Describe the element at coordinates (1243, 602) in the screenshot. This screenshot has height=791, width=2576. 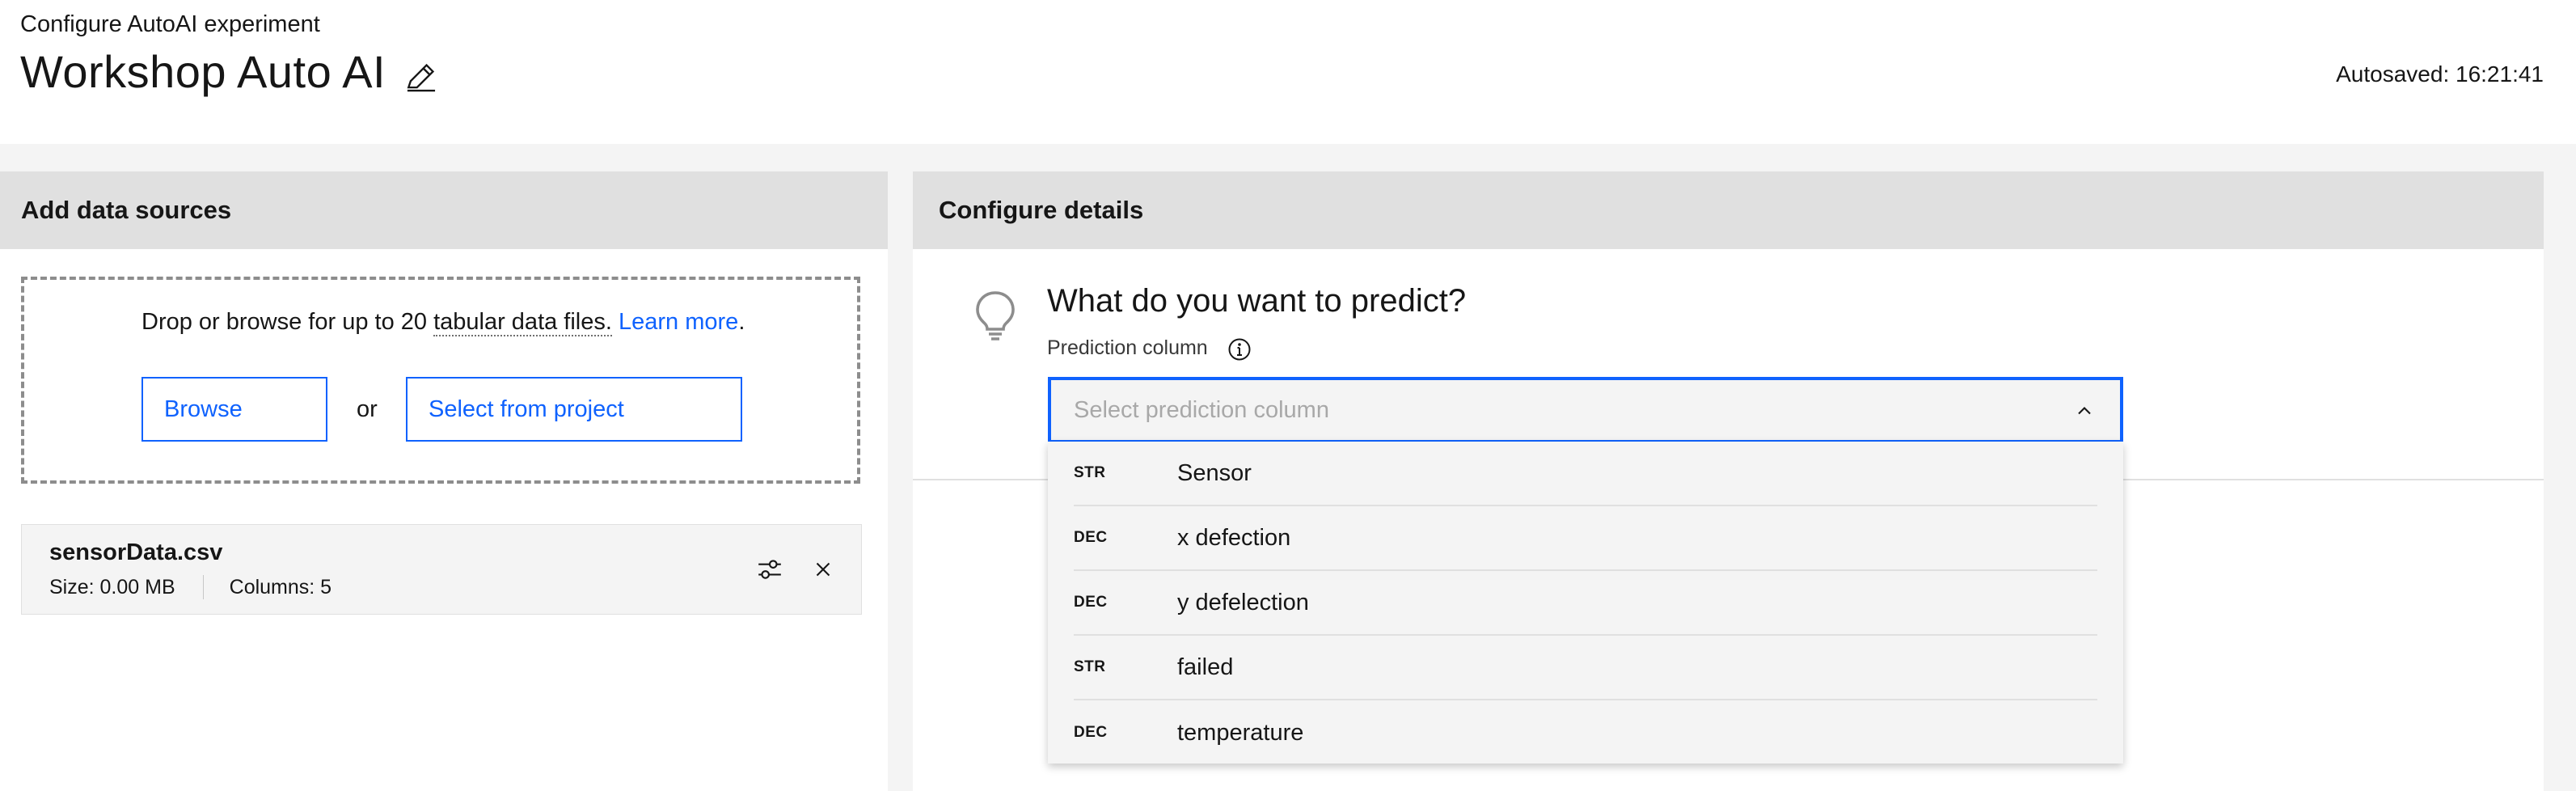
I see `option-label: y defelection` at that location.